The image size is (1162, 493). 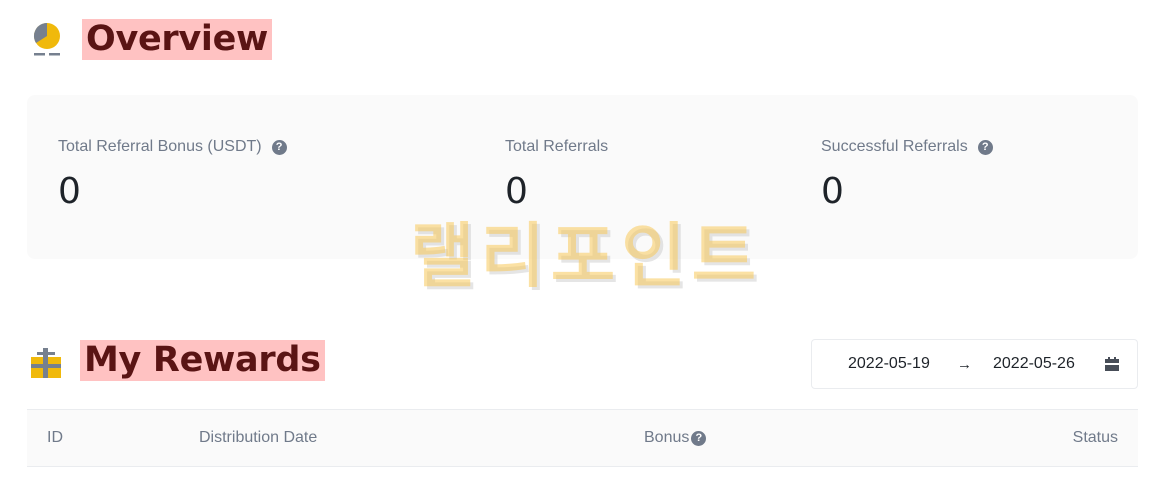 I want to click on watermark: 랠리포인트, so click(x=586, y=256).